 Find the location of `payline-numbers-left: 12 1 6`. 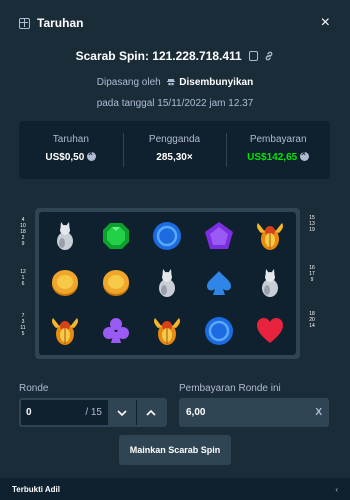

payline-numbers-left: 12 1 6 is located at coordinates (23, 278).